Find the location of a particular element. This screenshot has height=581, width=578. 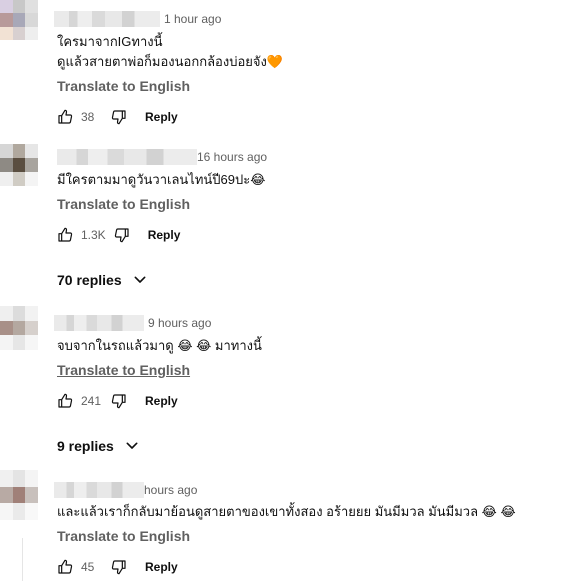

replies-count: 9 replies is located at coordinates (85, 446).